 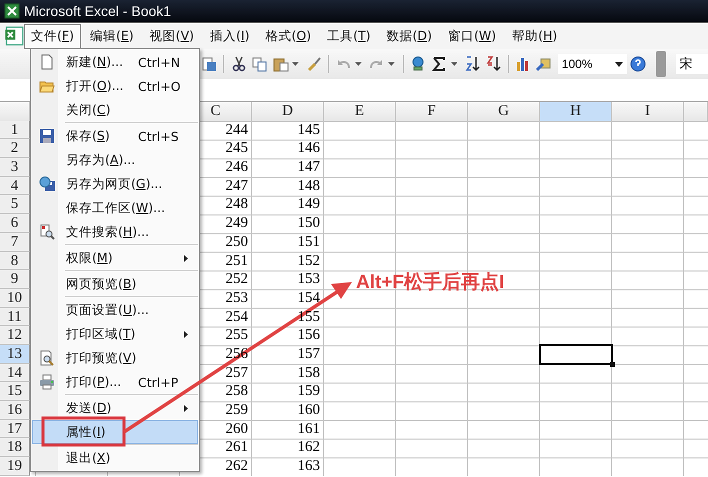 What do you see at coordinates (236, 448) in the screenshot?
I see `table-cell-text: 261` at bounding box center [236, 448].